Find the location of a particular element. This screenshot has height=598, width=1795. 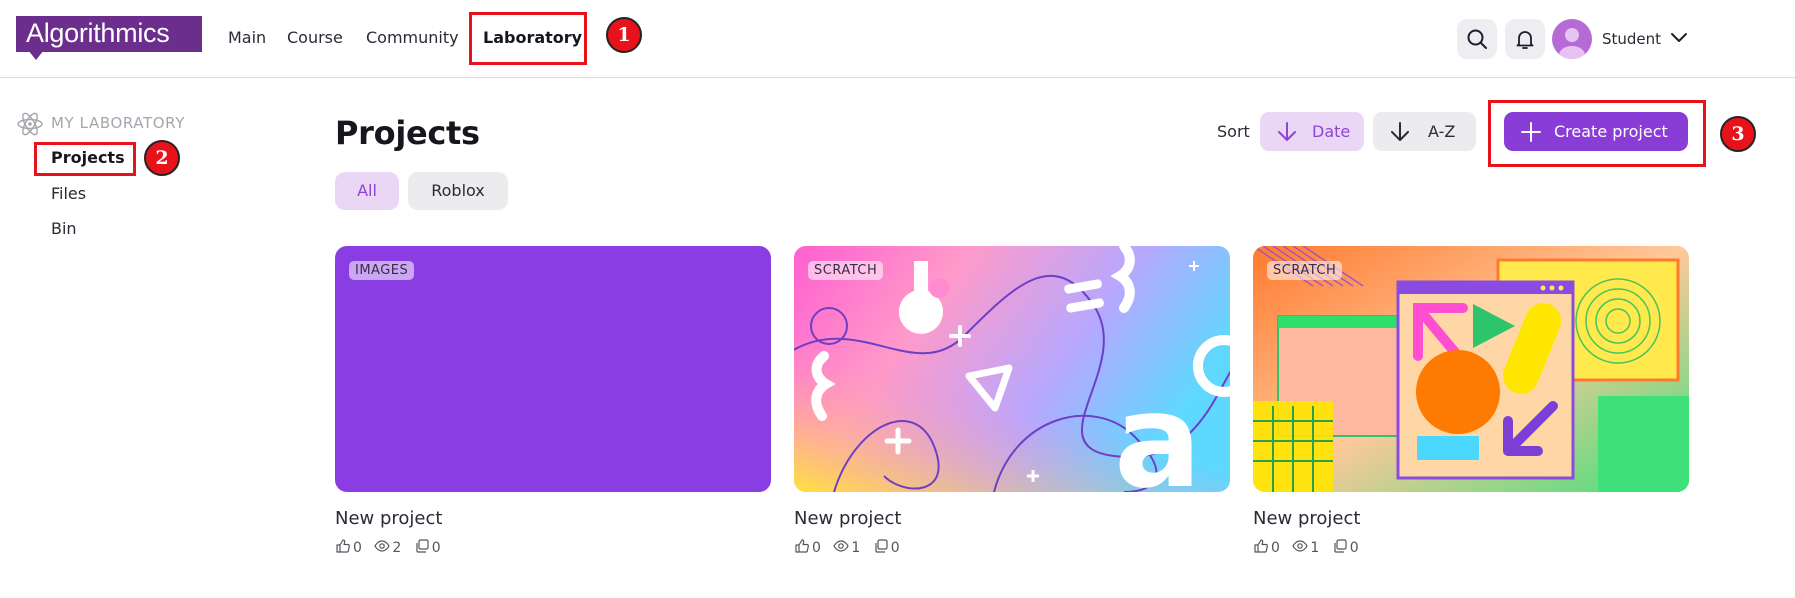

sort-label: Sort is located at coordinates (1233, 131).